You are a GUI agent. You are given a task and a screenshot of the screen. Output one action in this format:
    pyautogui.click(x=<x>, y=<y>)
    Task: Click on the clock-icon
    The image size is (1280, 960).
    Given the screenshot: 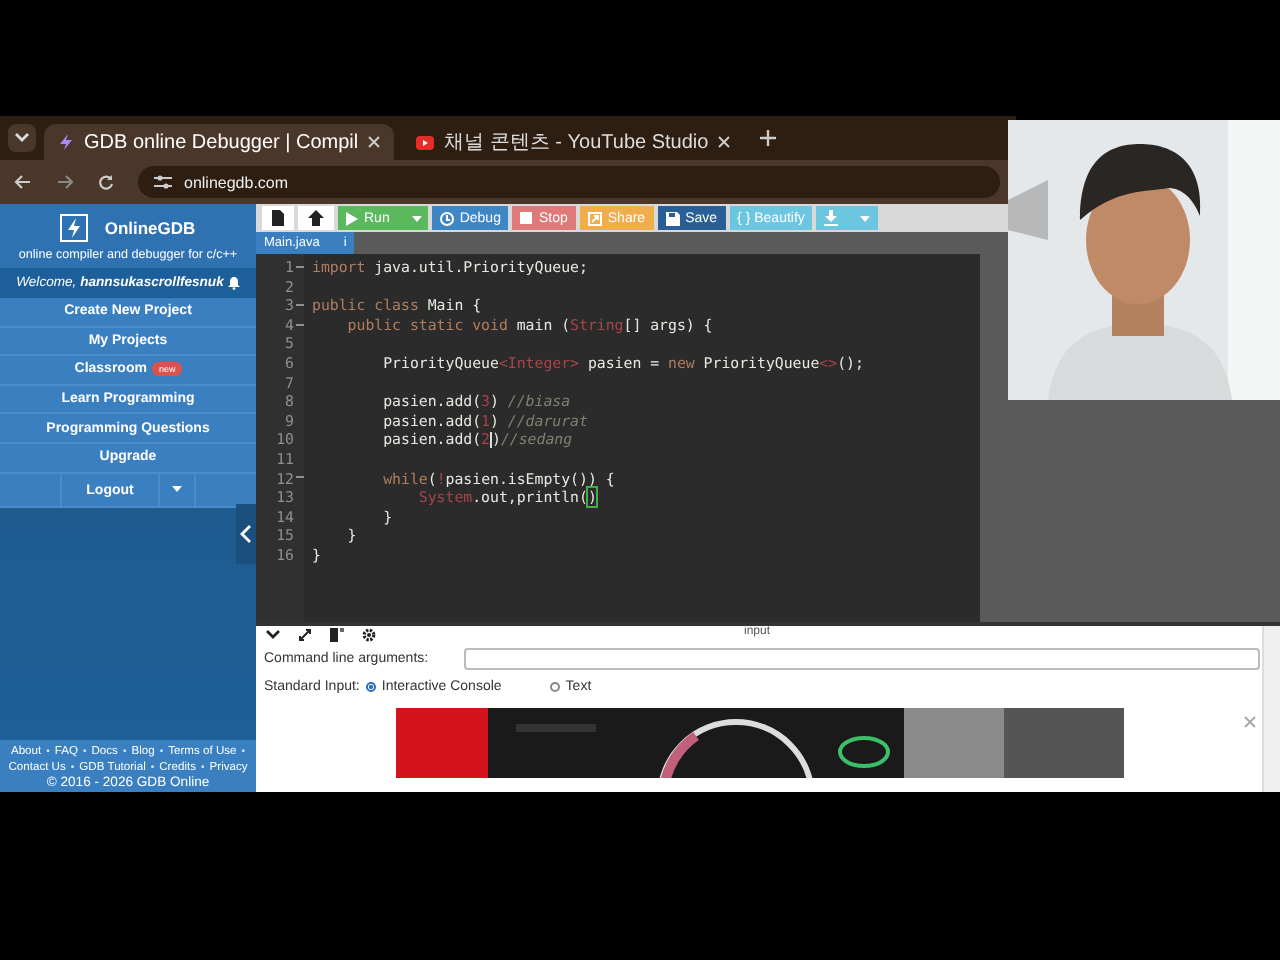 What is the action you would take?
    pyautogui.click(x=446, y=218)
    